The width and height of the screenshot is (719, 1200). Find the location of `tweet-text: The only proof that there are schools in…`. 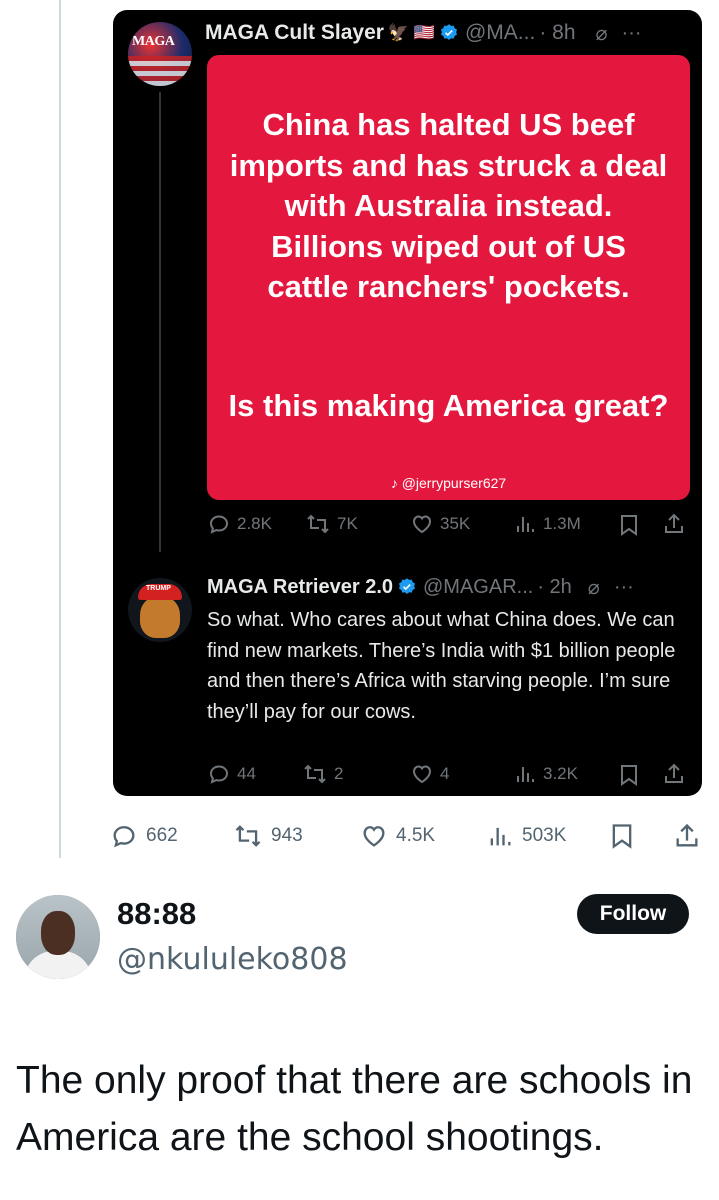

tweet-text: The only proof that there are schools in… is located at coordinates (354, 1109).